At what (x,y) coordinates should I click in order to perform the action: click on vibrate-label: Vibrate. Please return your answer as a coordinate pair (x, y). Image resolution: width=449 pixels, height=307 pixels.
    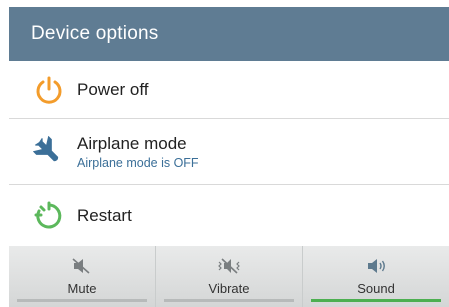
    Looking at the image, I should click on (229, 288).